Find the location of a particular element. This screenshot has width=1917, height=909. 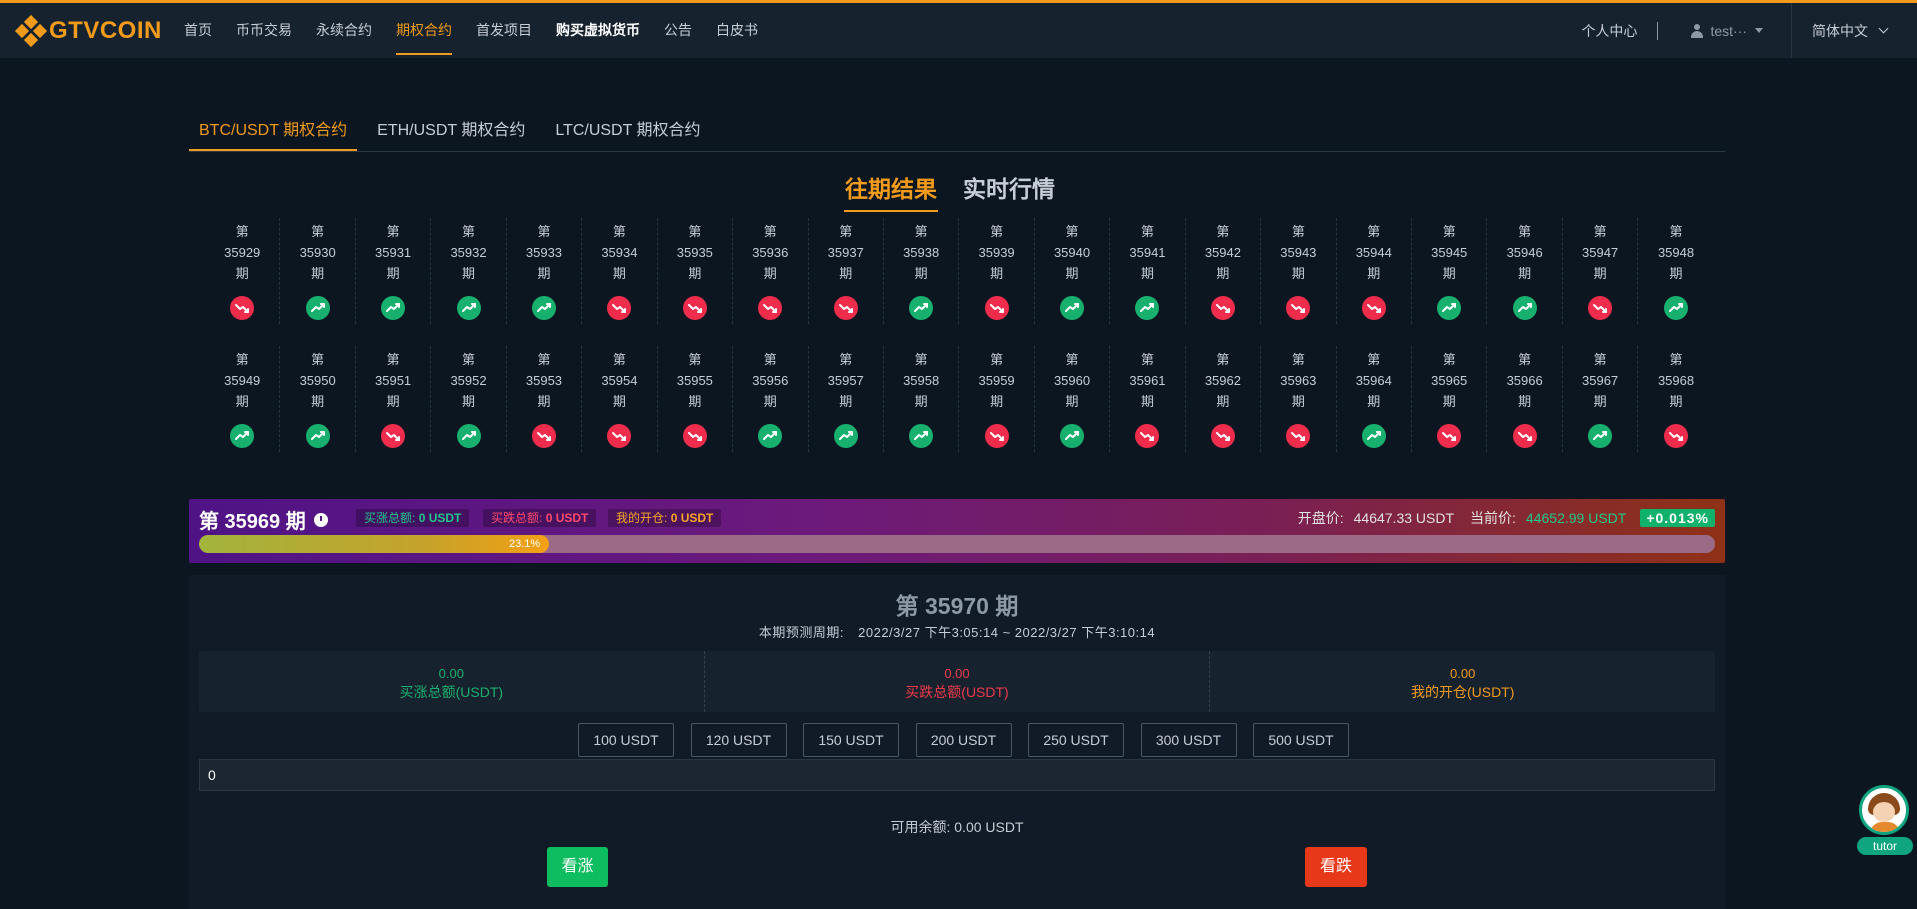

result-period: 第 35968 期 is located at coordinates (1675, 380).